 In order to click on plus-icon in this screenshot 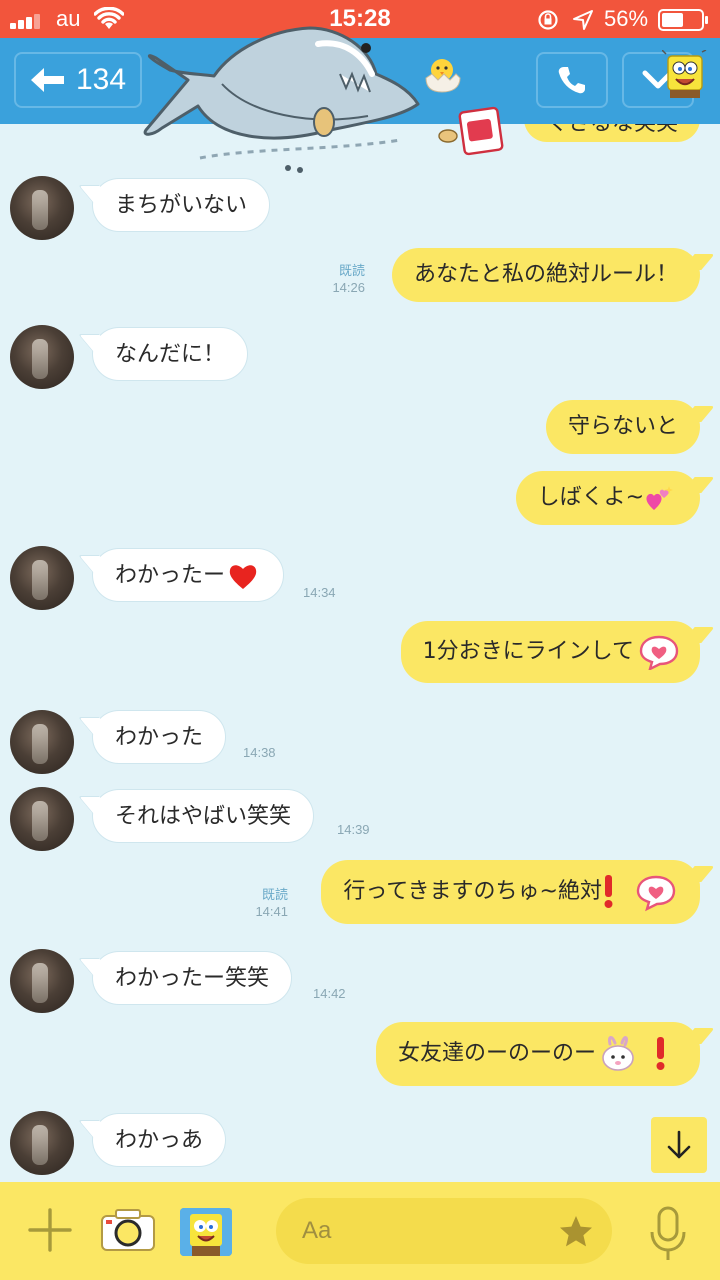, I will do `click(50, 1230)`.